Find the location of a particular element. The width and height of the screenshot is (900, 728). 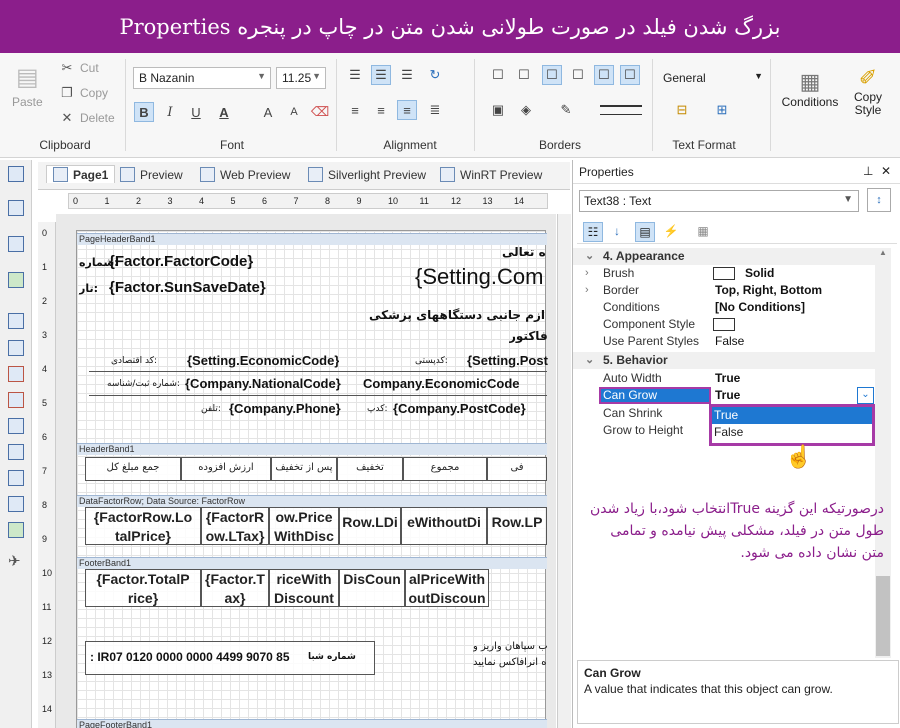

font-family-combo: B Nazanin ▼ is located at coordinates (202, 78).